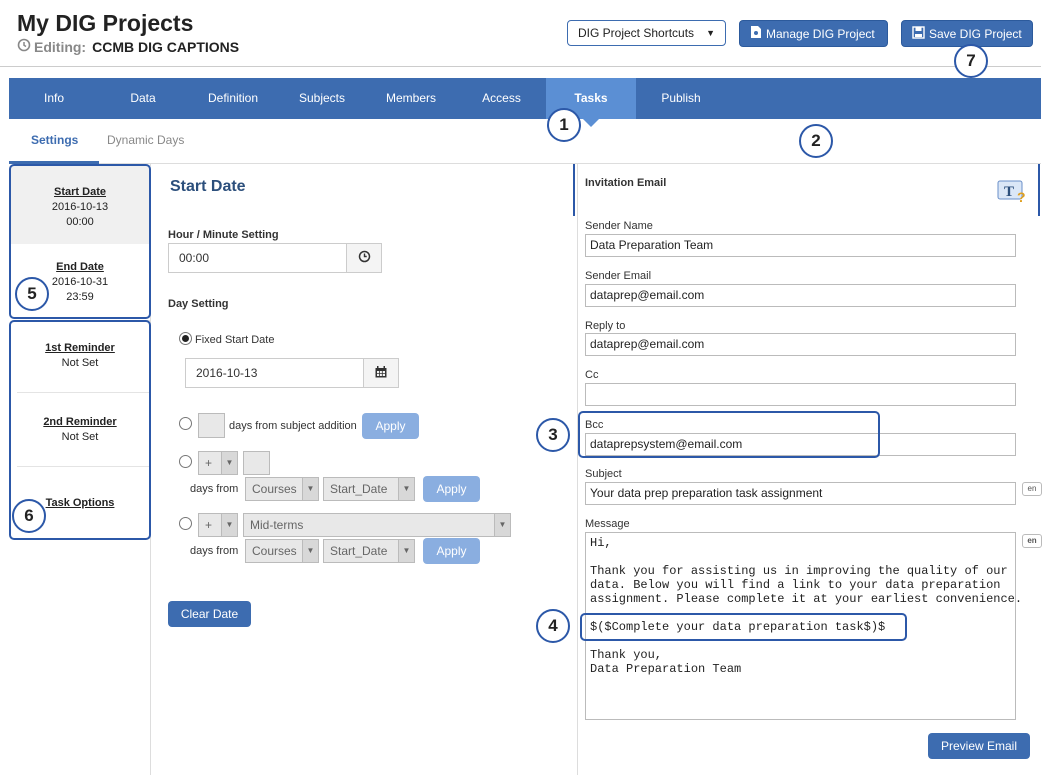 This screenshot has width=1052, height=775. Describe the element at coordinates (800, 245) in the screenshot. I see `sender-name-input: Data Preparation Team` at that location.